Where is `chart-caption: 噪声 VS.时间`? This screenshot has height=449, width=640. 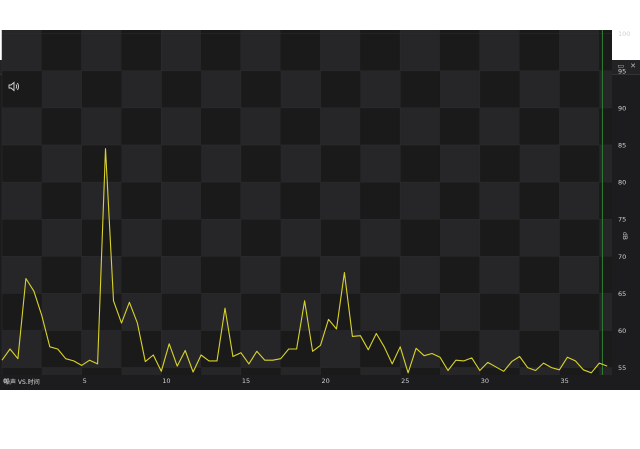 chart-caption: 噪声 VS.时间 is located at coordinates (22, 382).